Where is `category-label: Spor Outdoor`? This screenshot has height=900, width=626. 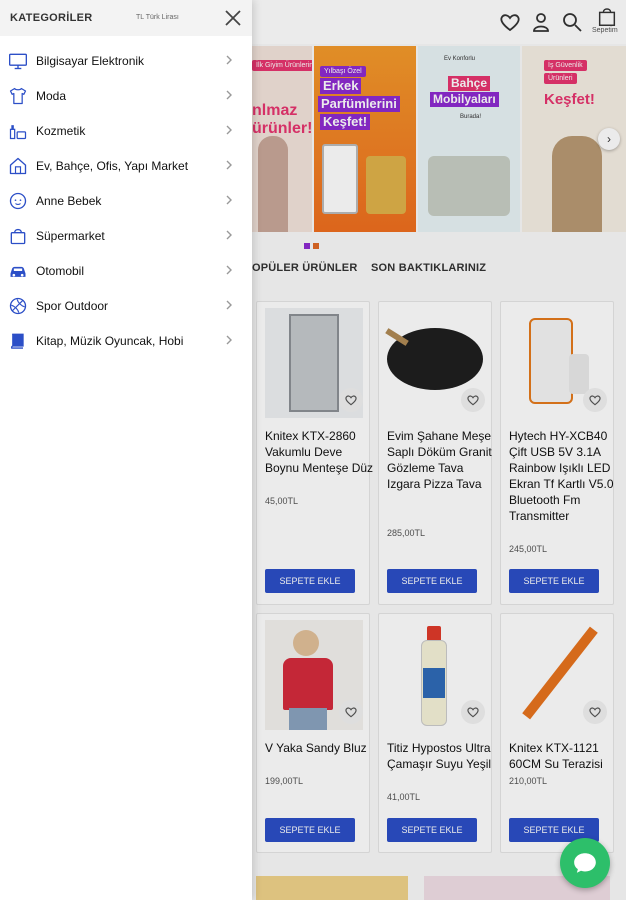 category-label: Spor Outdoor is located at coordinates (72, 306).